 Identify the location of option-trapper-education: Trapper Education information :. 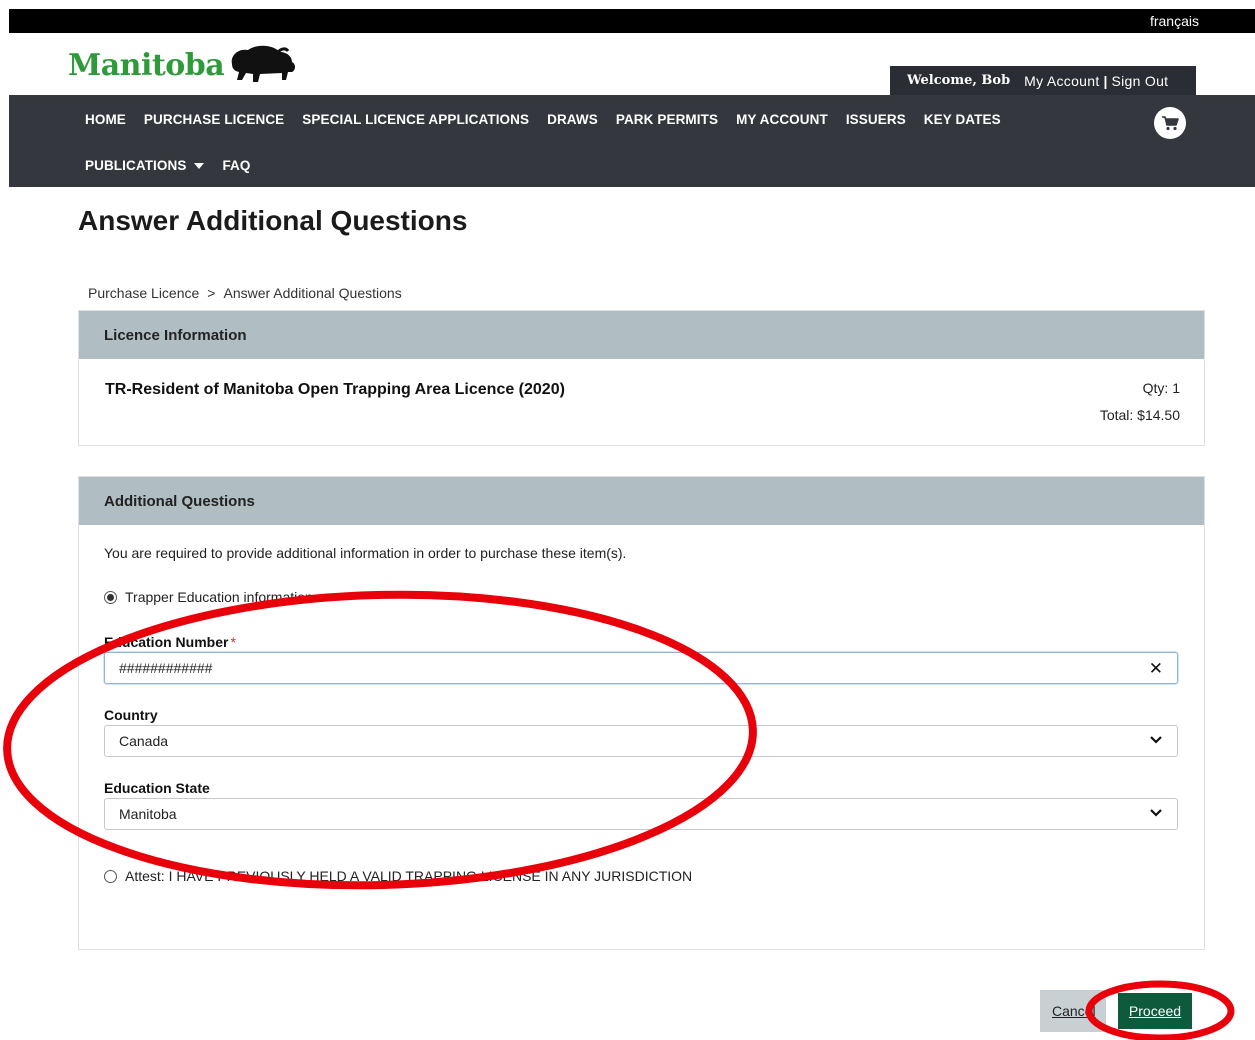
(212, 597).